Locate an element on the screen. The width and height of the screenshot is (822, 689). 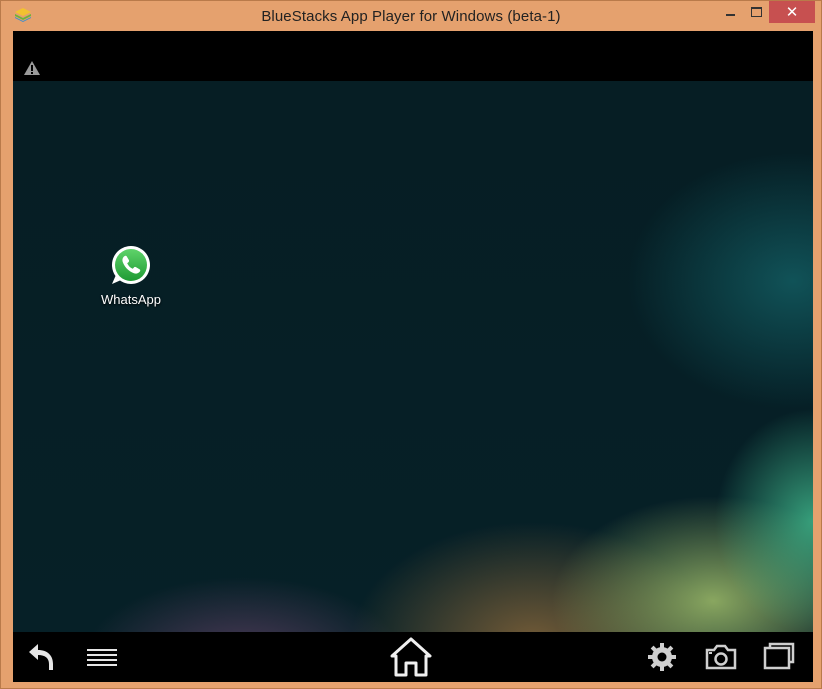
maximize-icon is located at coordinates (756, 12).